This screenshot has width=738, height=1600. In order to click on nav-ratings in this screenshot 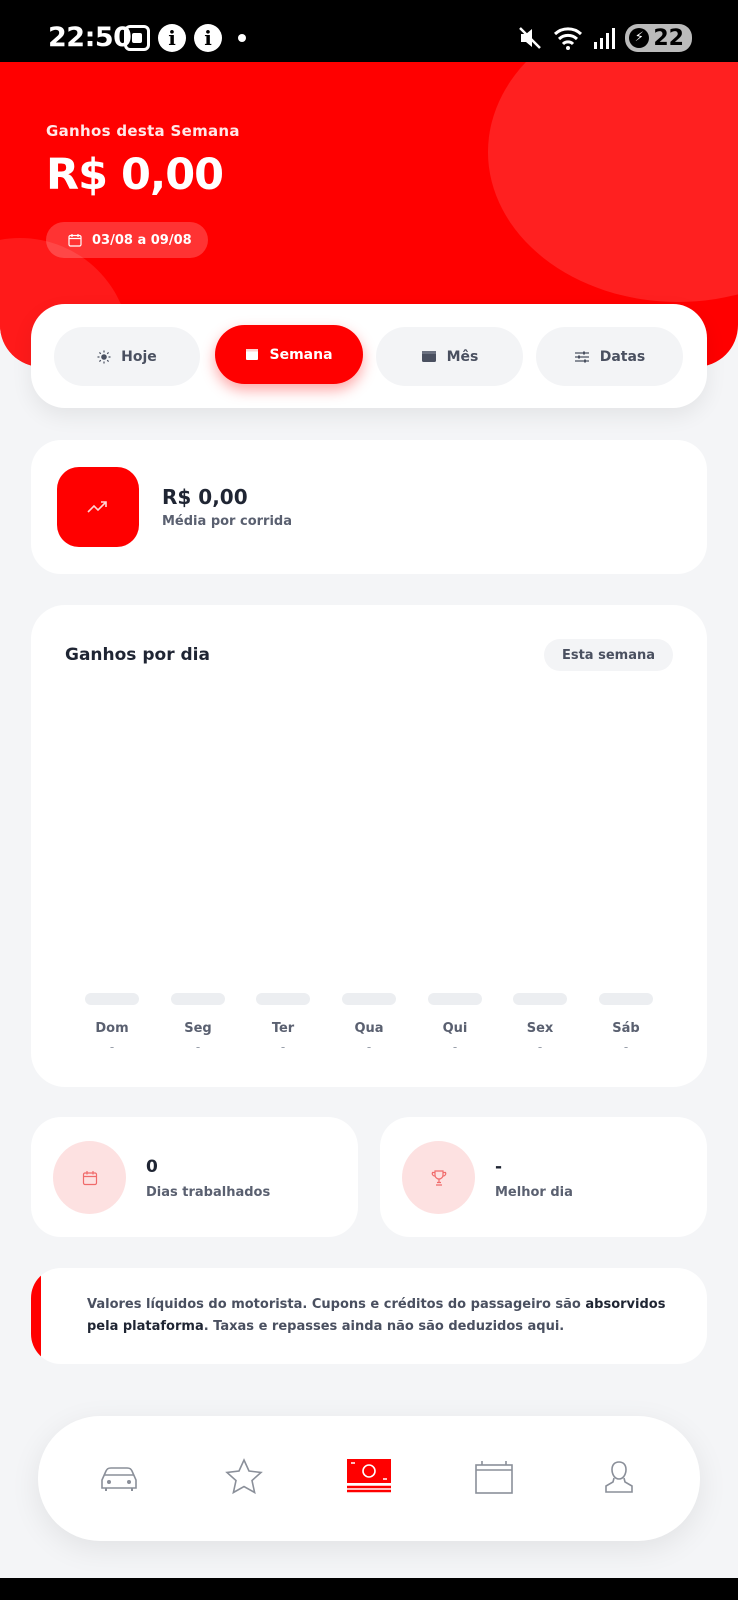, I will do `click(244, 1477)`.